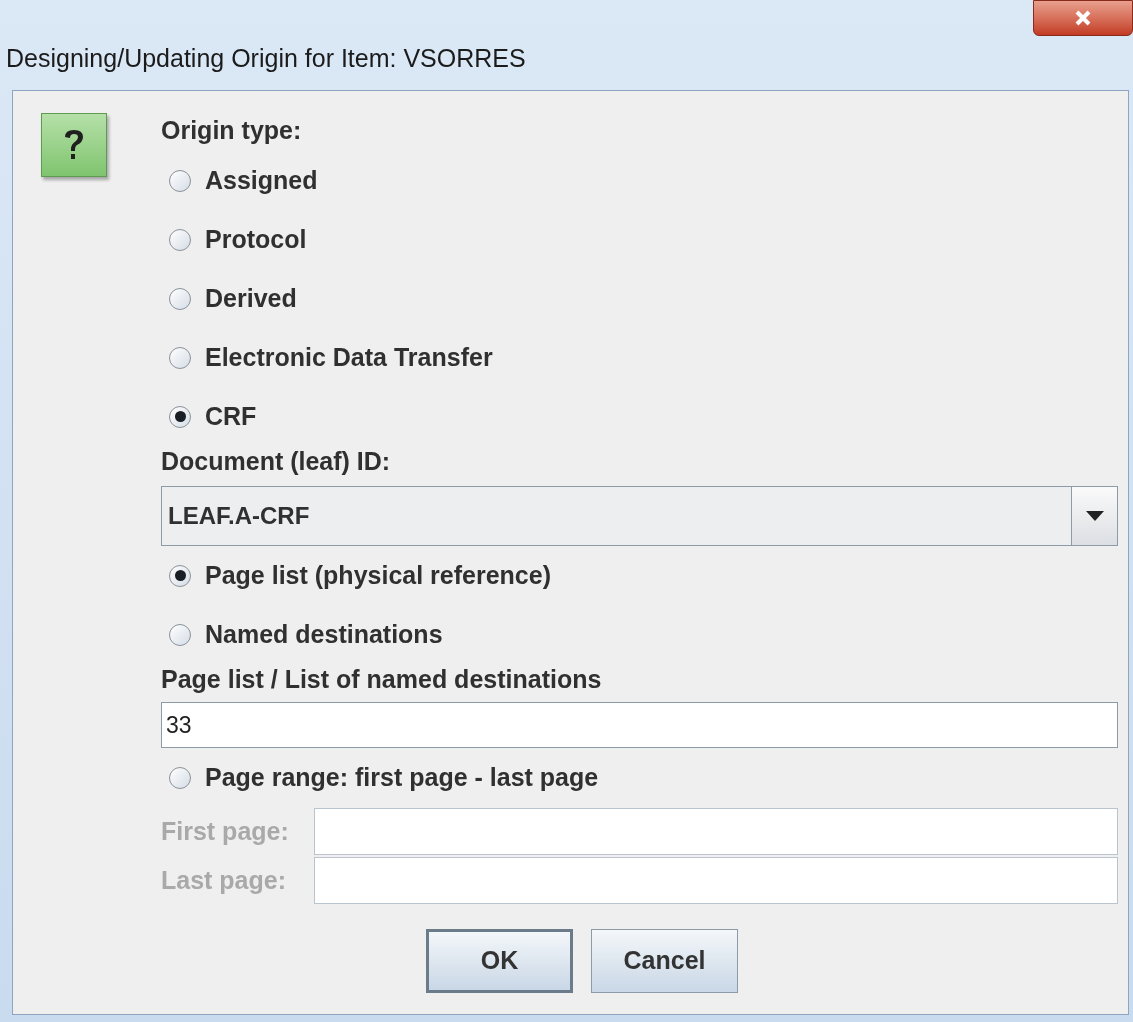  What do you see at coordinates (231, 416) in the screenshot?
I see `radio-label: CRF` at bounding box center [231, 416].